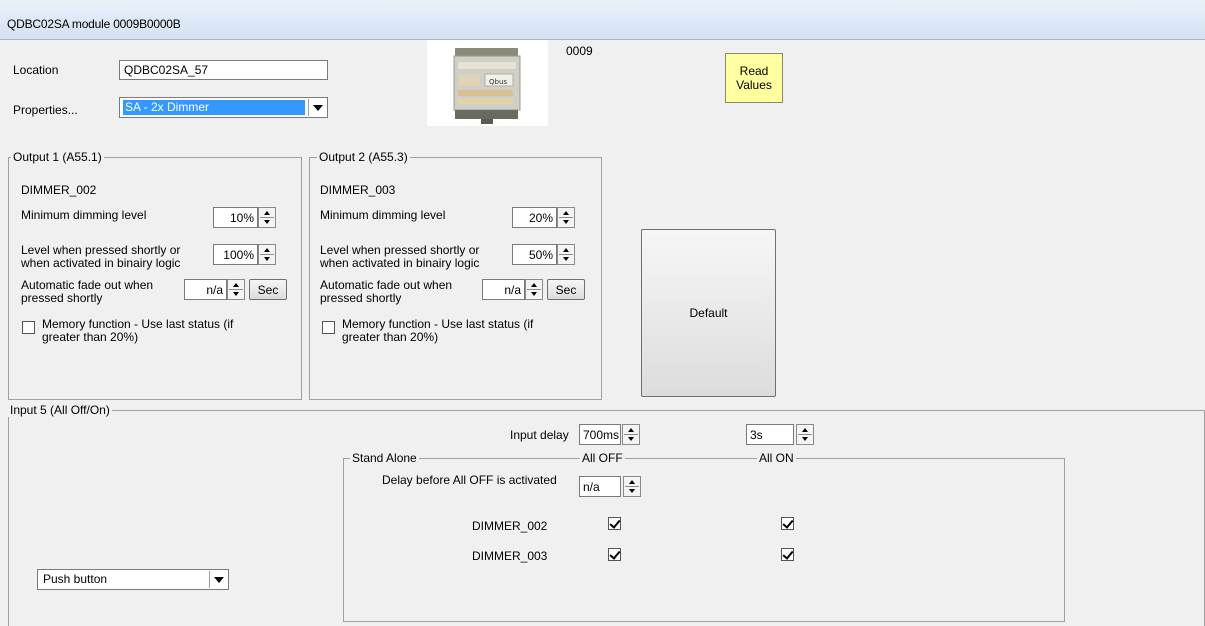 The image size is (1205, 626). What do you see at coordinates (223, 70) in the screenshot?
I see `location-input: QDBC02SA_57` at bounding box center [223, 70].